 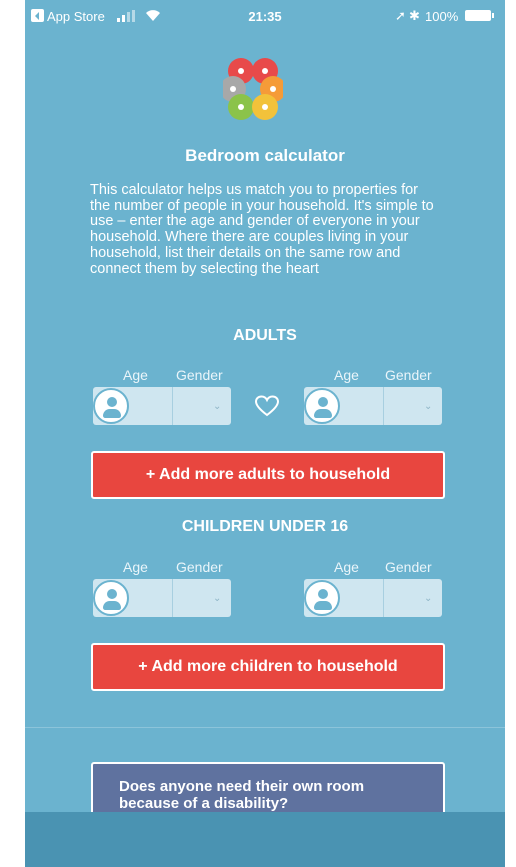 What do you see at coordinates (413, 598) in the screenshot?
I see `child2-gender-select` at bounding box center [413, 598].